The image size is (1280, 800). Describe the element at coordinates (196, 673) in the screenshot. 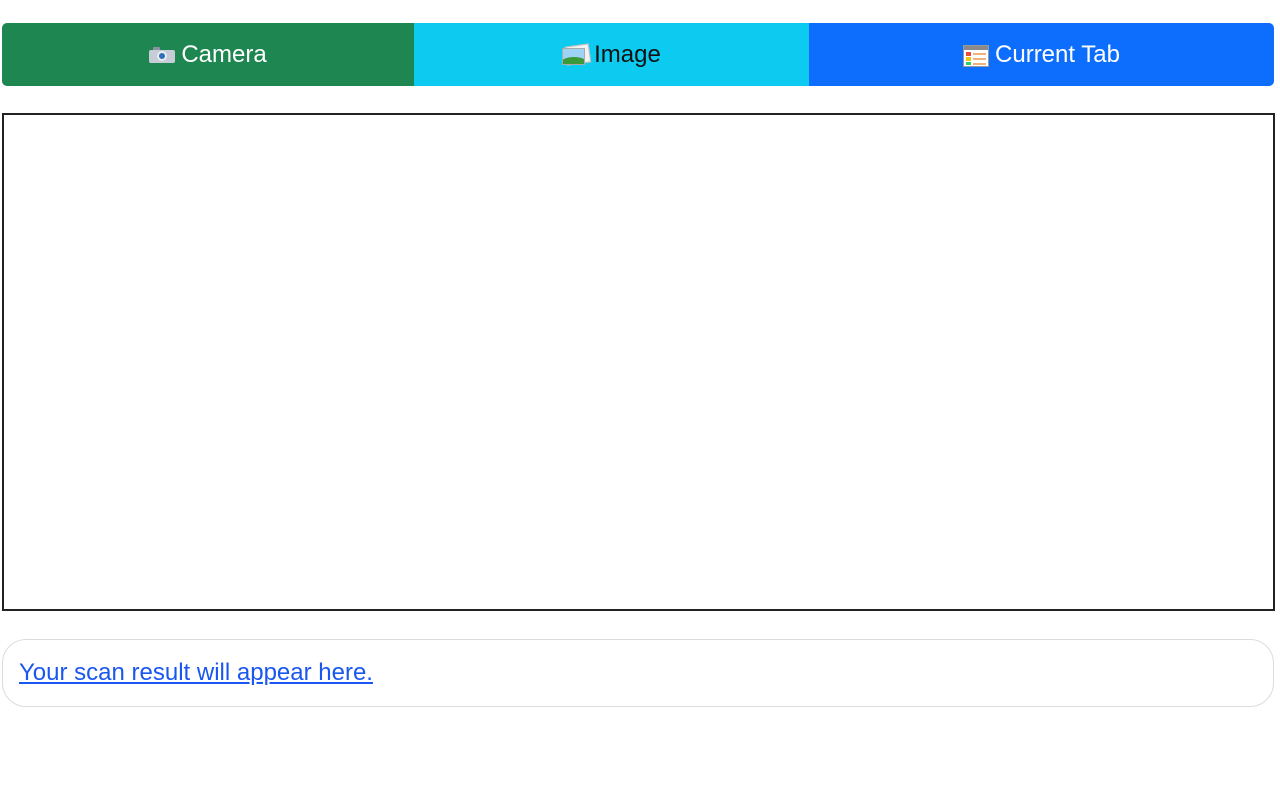

I see `scan-result-link: Your scan result will appear here.` at that location.